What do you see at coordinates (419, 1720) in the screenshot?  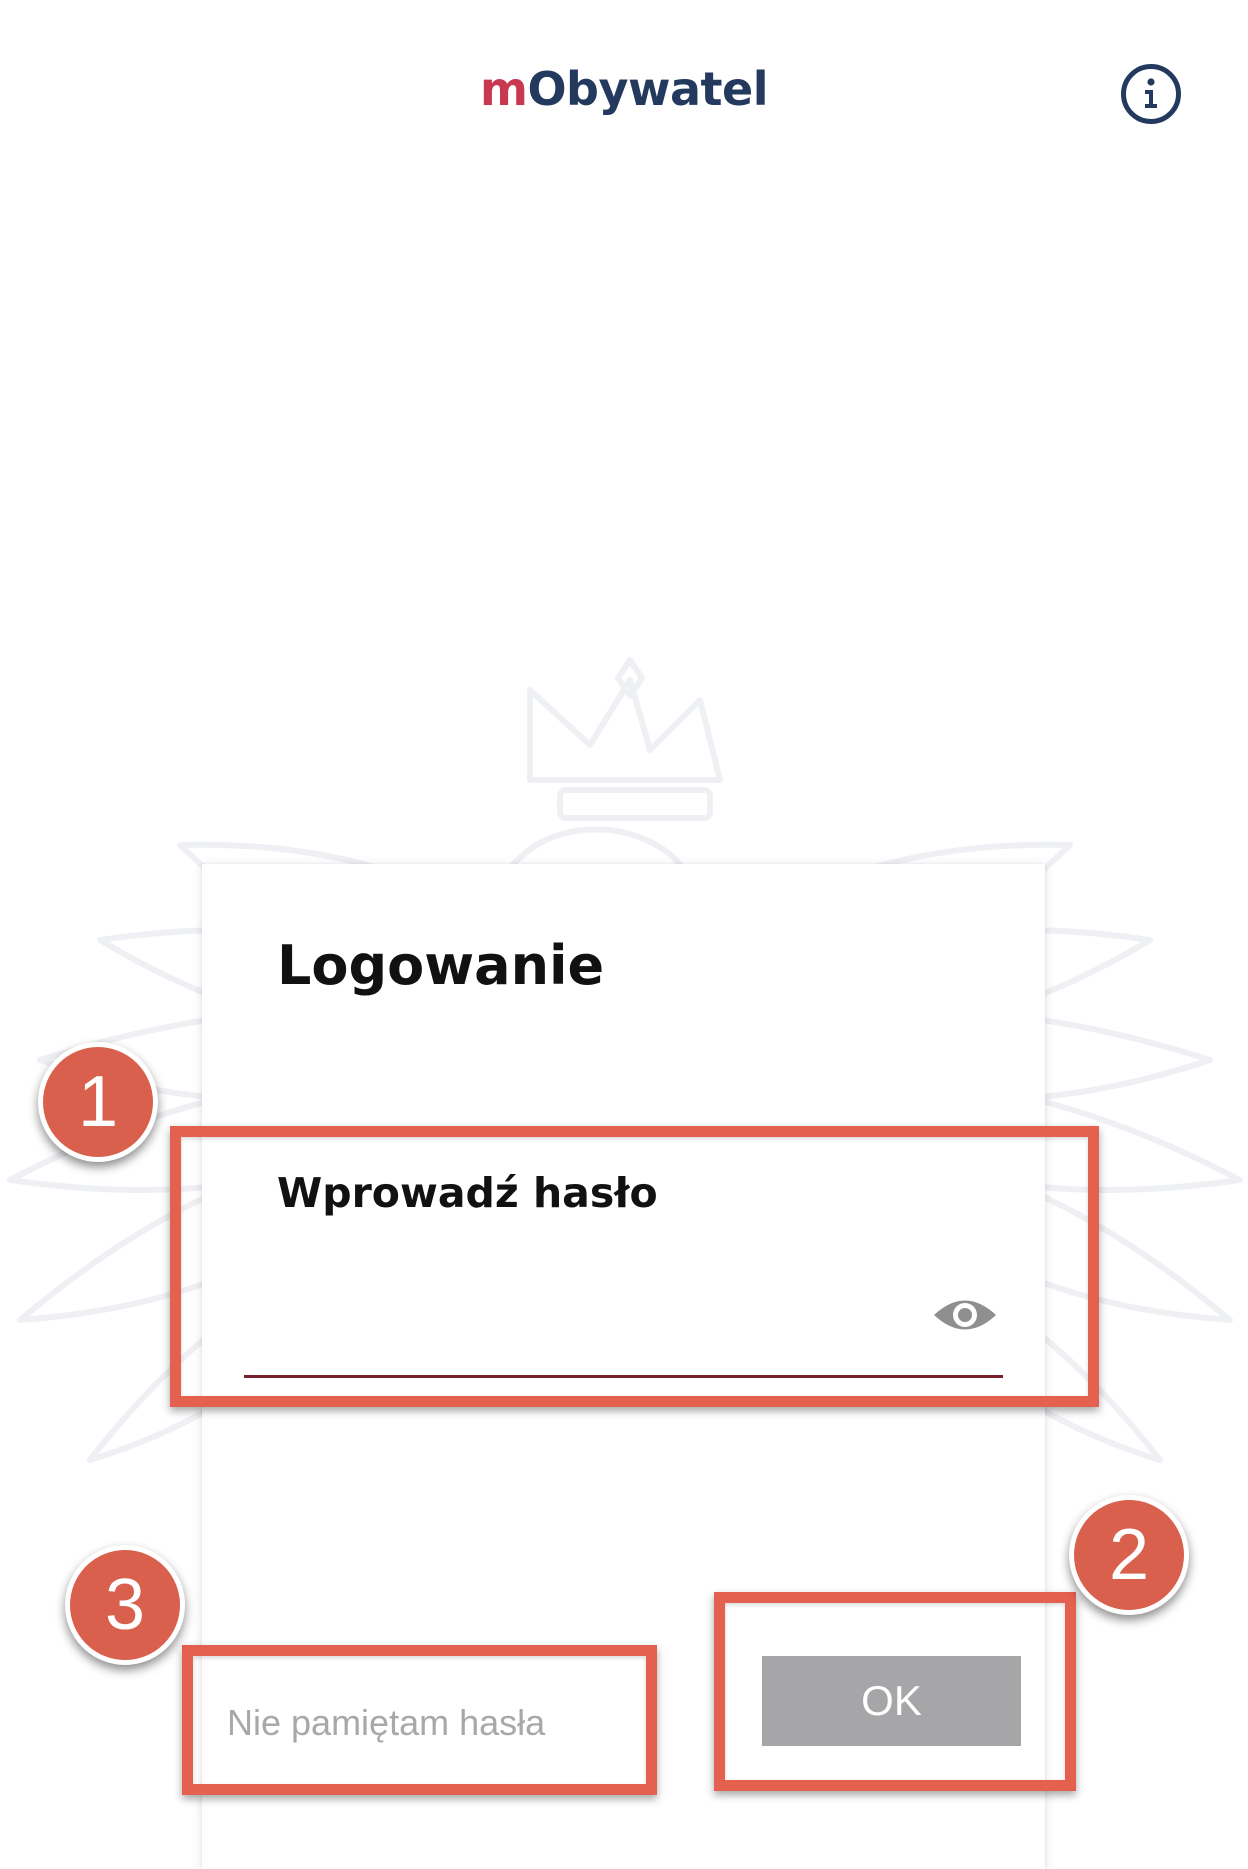 I see `callout-box-forgot` at bounding box center [419, 1720].